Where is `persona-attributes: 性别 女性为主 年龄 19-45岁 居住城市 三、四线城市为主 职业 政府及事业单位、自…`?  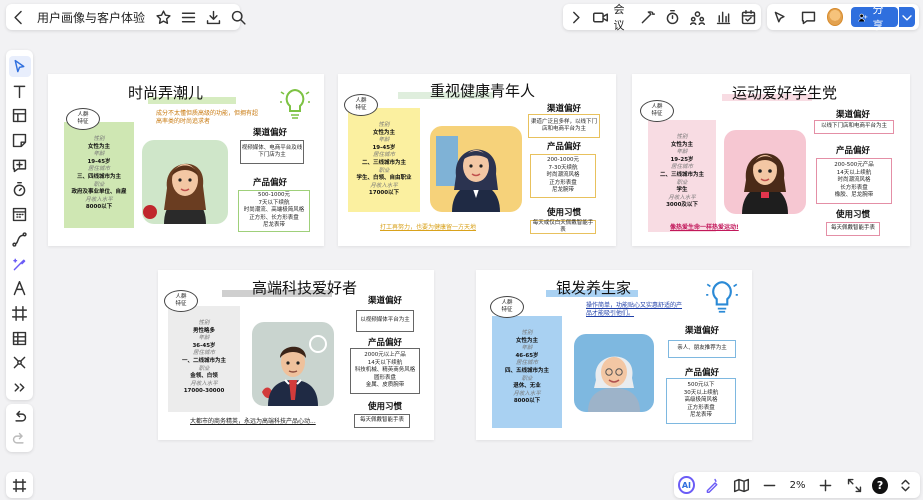 persona-attributes: 性别 女性为主 年龄 19-45岁 居住城市 三、四线城市为主 职业 政府及事业单位、自… is located at coordinates (99, 175).